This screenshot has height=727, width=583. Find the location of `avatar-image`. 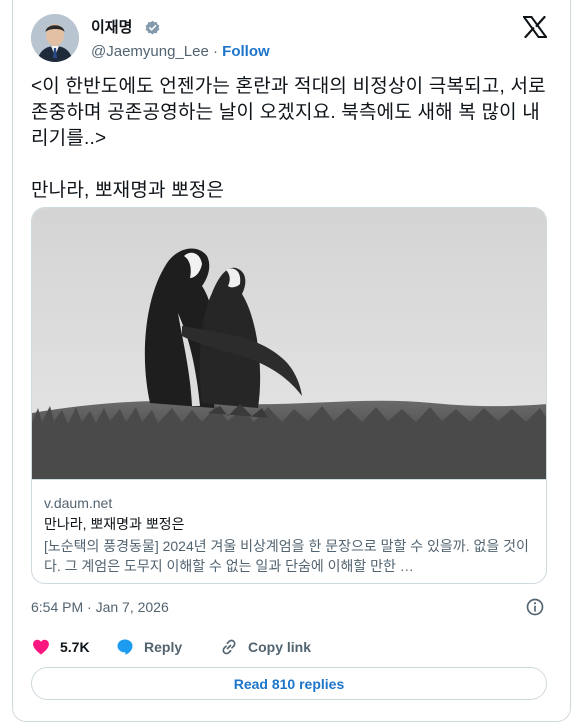

avatar-image is located at coordinates (55, 38).